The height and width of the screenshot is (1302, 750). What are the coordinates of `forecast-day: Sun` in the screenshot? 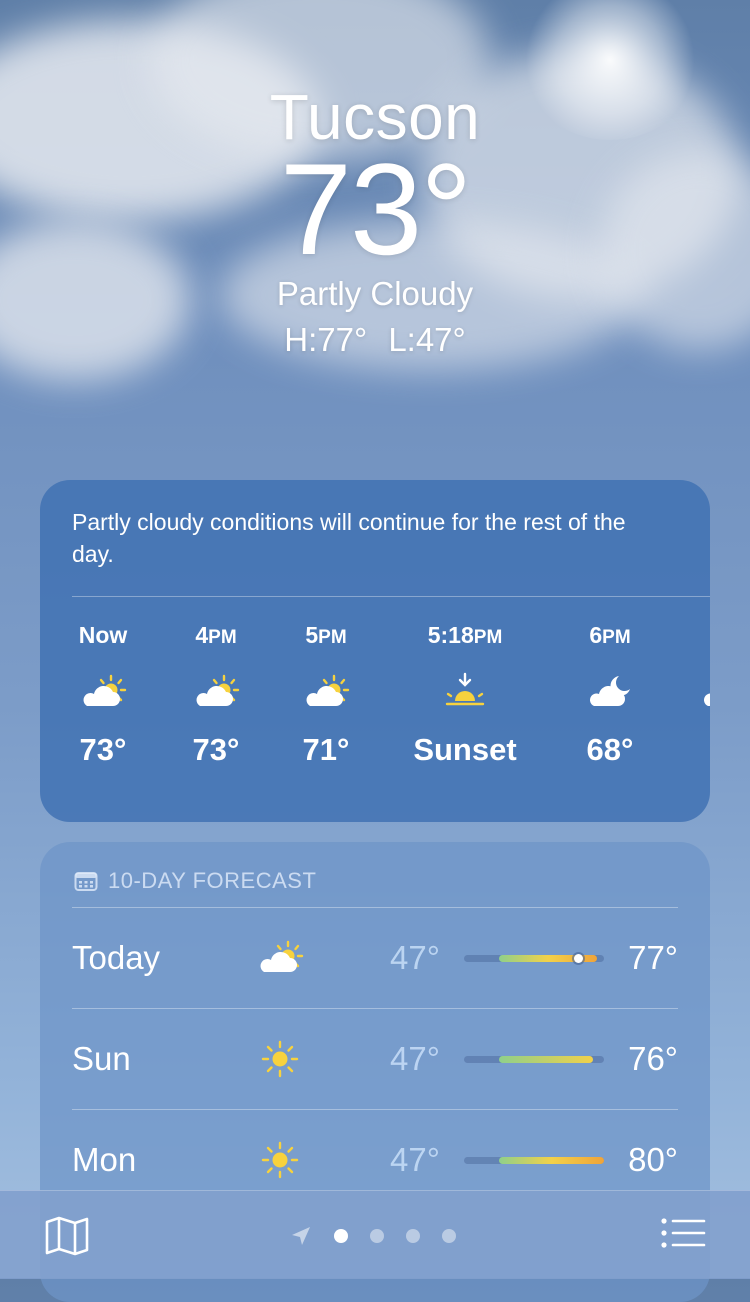 It's located at (101, 1058).